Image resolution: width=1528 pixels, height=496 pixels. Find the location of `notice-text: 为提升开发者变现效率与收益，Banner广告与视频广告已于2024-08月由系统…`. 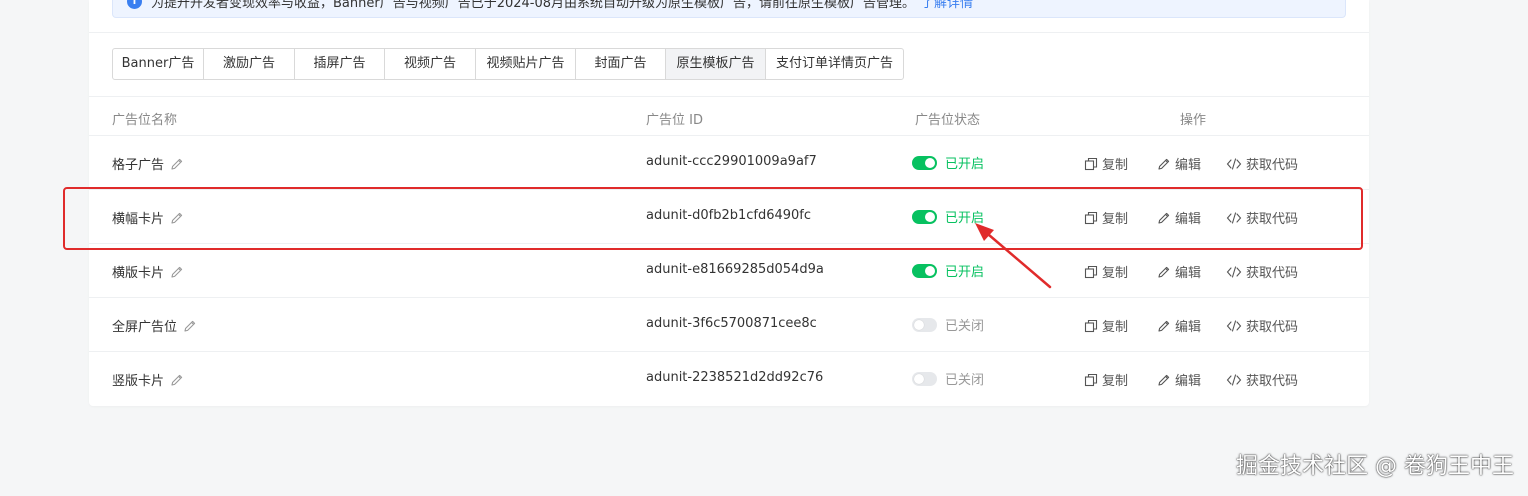

notice-text: 为提升开发者变现效率与收益，Banner广告与视频广告已于2024-08月由系统… is located at coordinates (562, 5).